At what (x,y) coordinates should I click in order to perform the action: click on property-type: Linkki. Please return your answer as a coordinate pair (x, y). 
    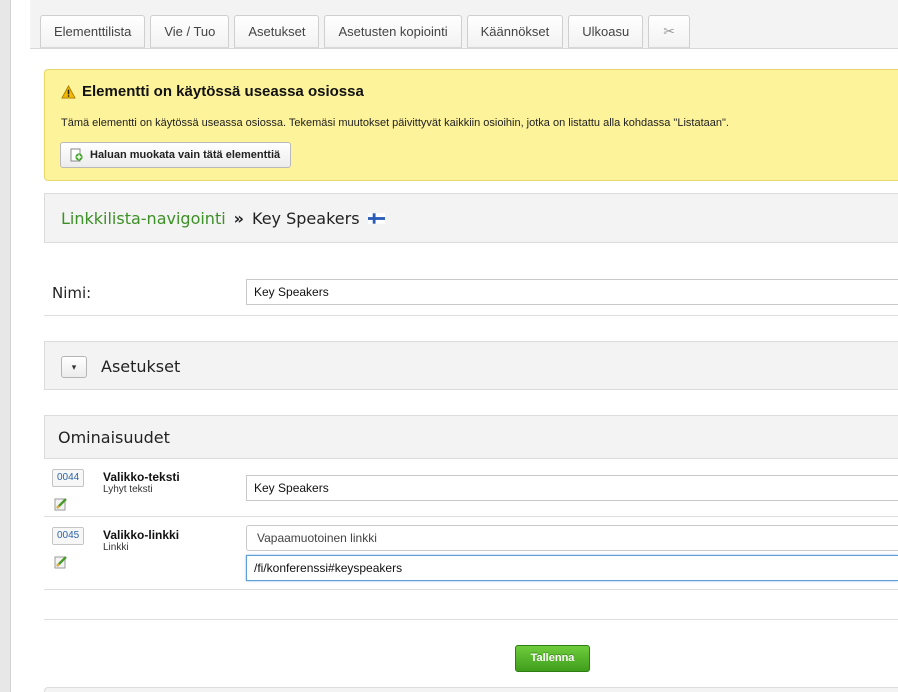
    Looking at the image, I should click on (116, 547).